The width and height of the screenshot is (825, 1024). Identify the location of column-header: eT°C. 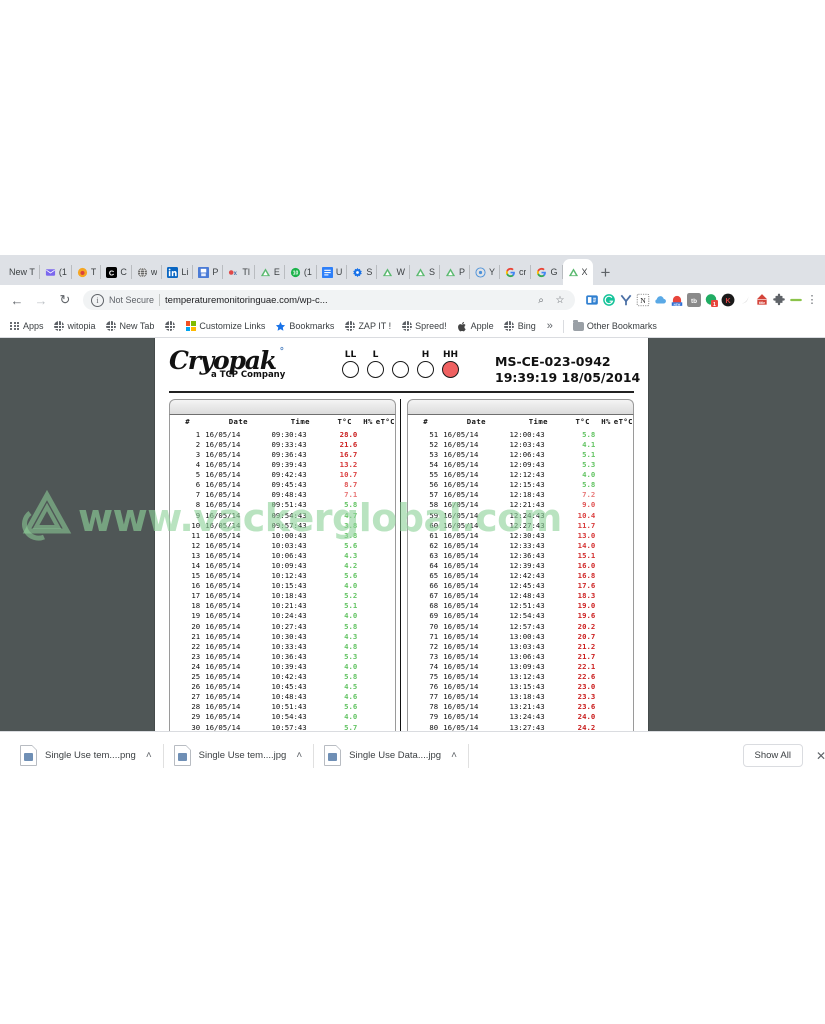
(623, 422).